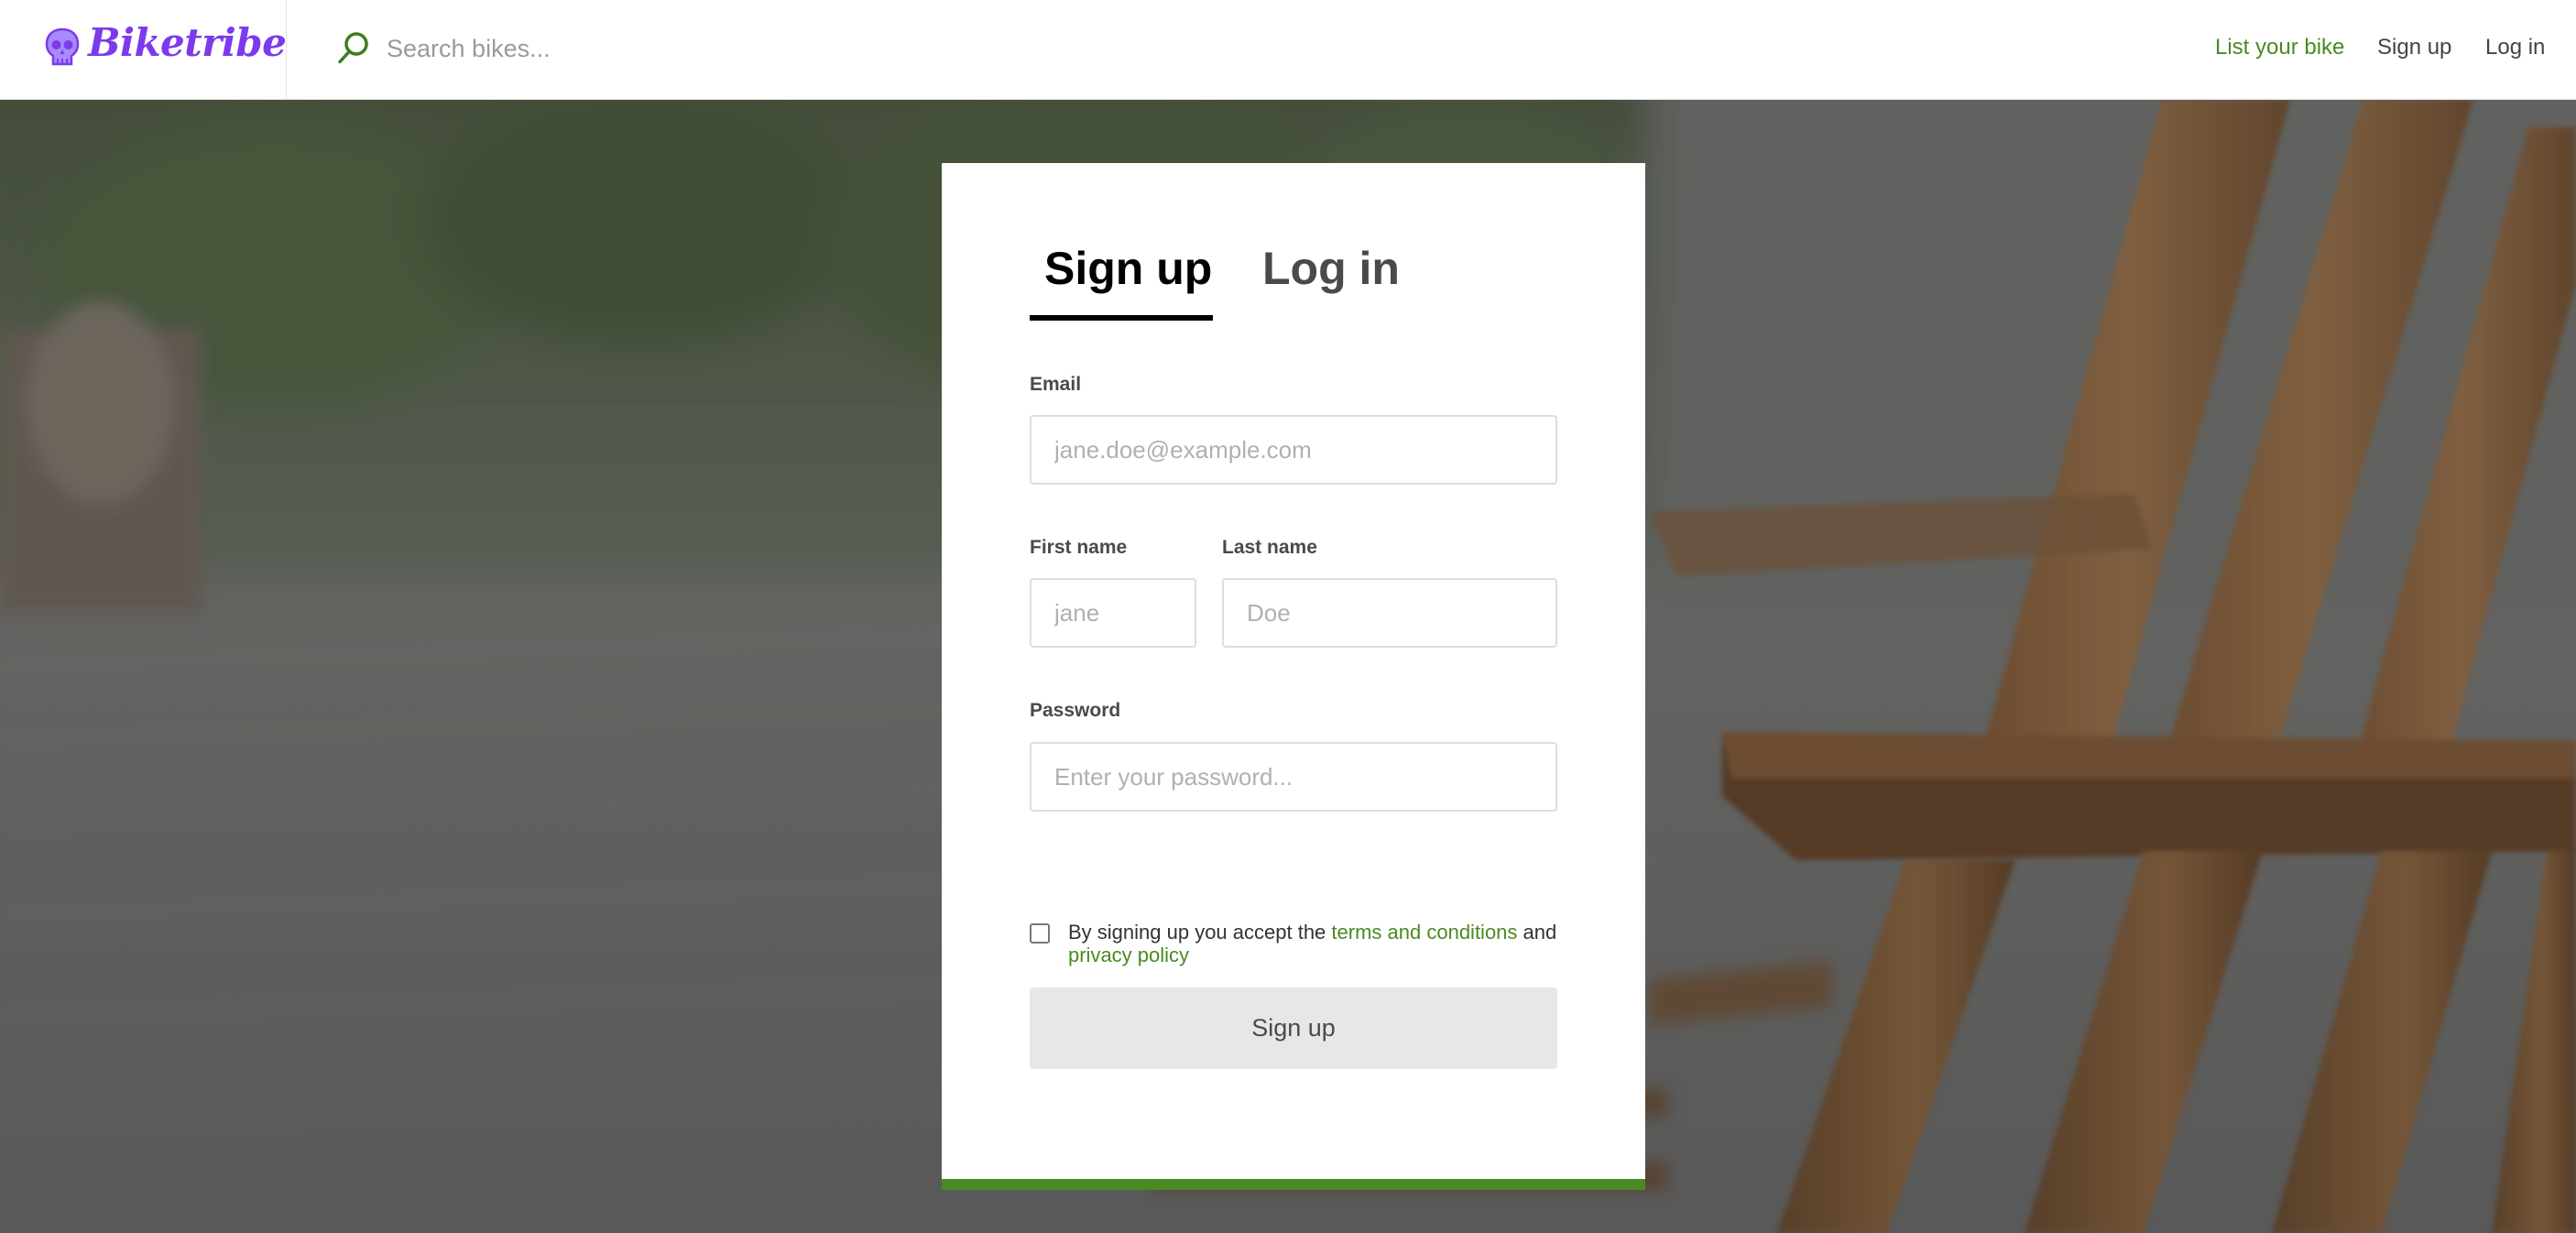 The image size is (2576, 1233). Describe the element at coordinates (353, 48) in the screenshot. I see `search-icon` at that location.